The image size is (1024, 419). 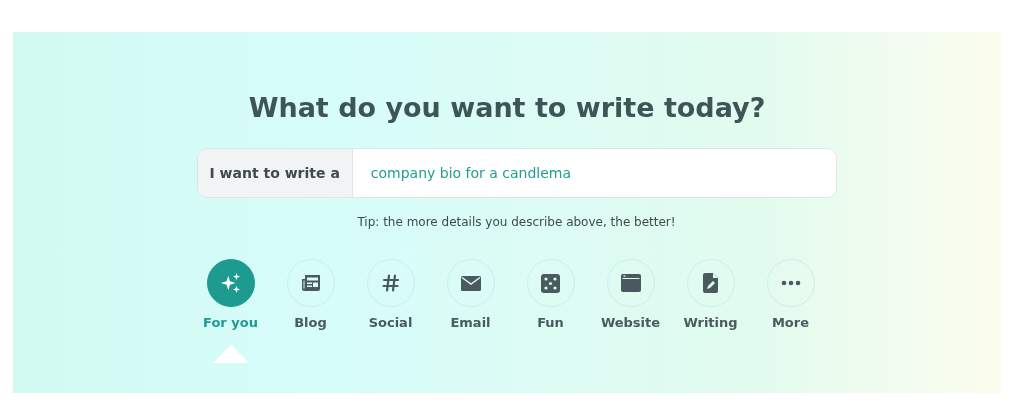 What do you see at coordinates (390, 283) in the screenshot?
I see `hashtag-icon` at bounding box center [390, 283].